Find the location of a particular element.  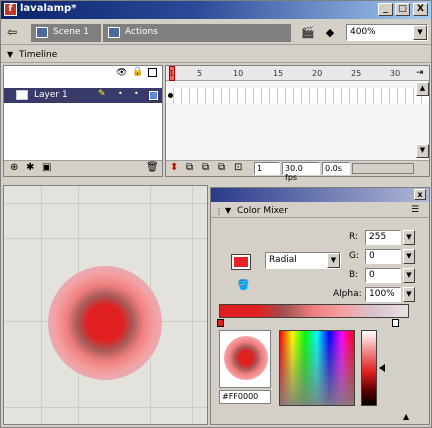

actions-breadcrumb: Actions is located at coordinates (197, 33).